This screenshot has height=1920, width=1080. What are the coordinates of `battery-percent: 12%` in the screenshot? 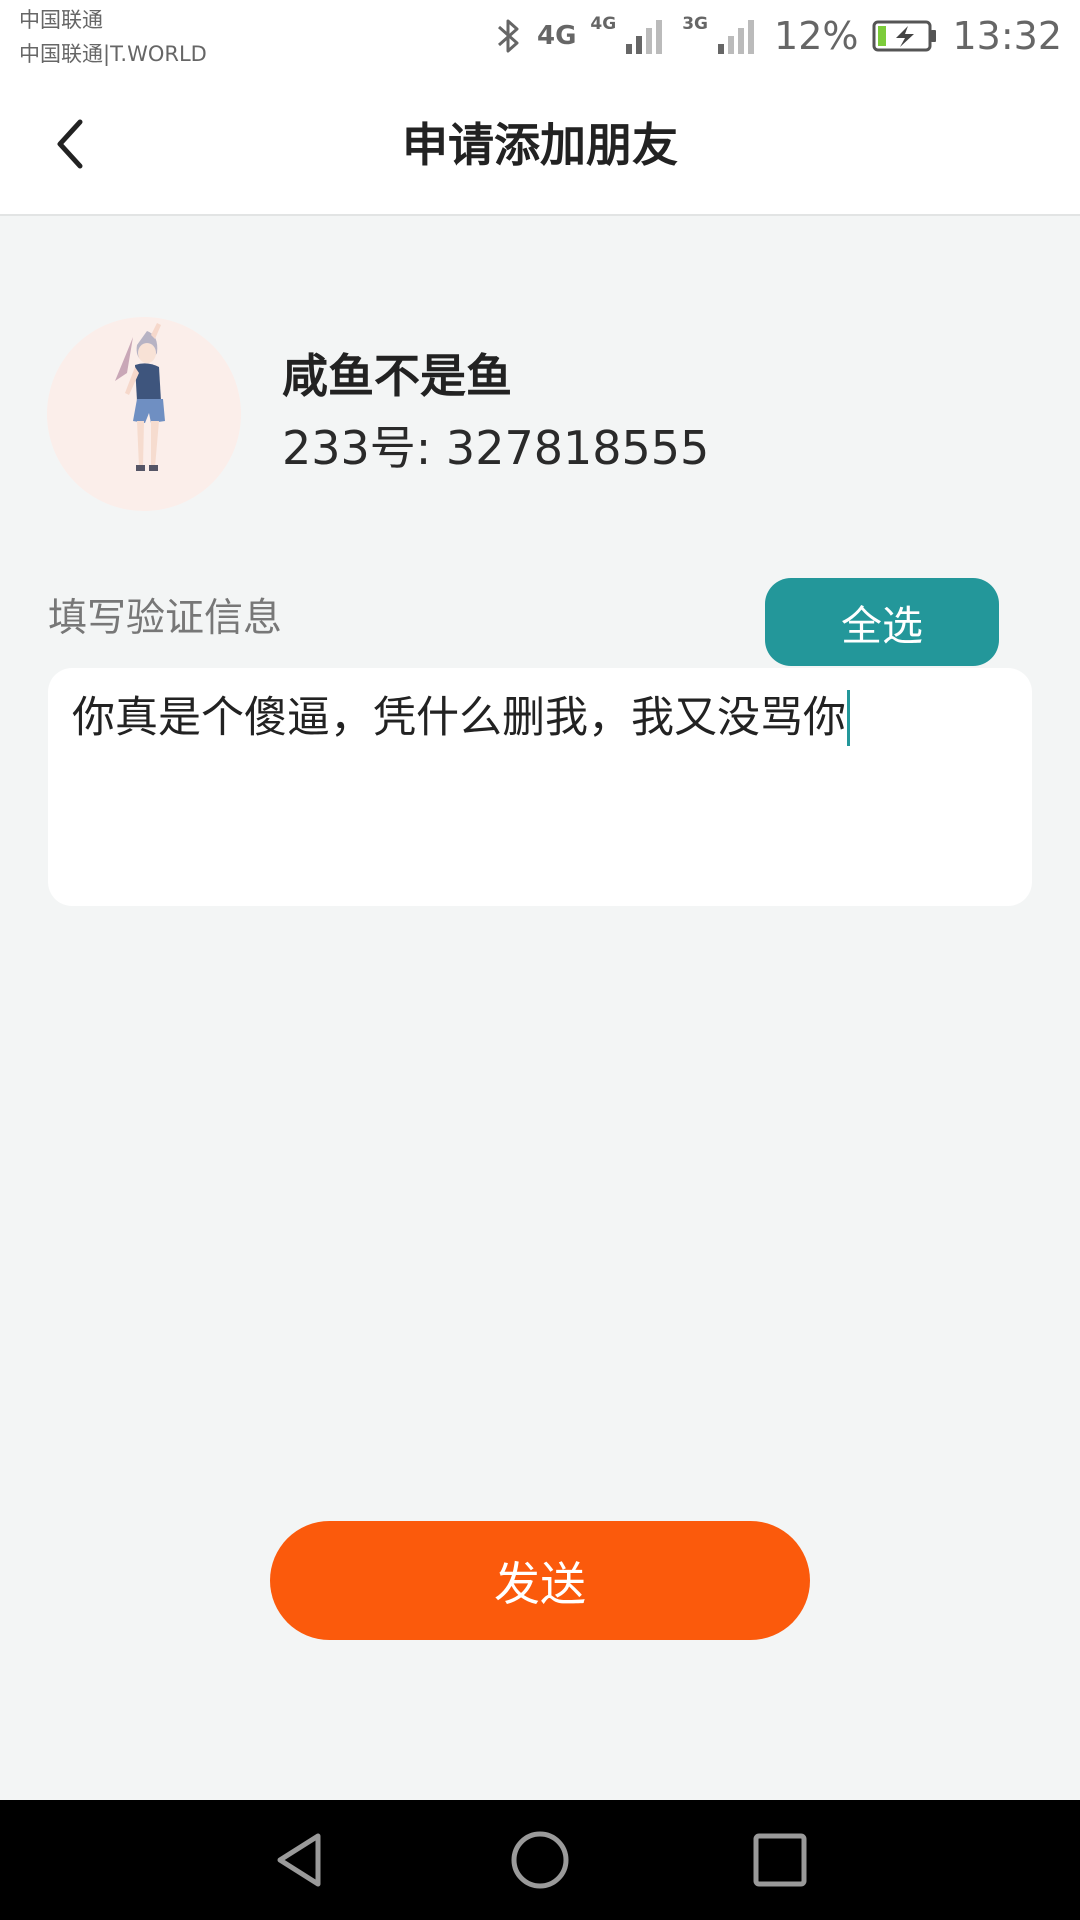 It's located at (816, 36).